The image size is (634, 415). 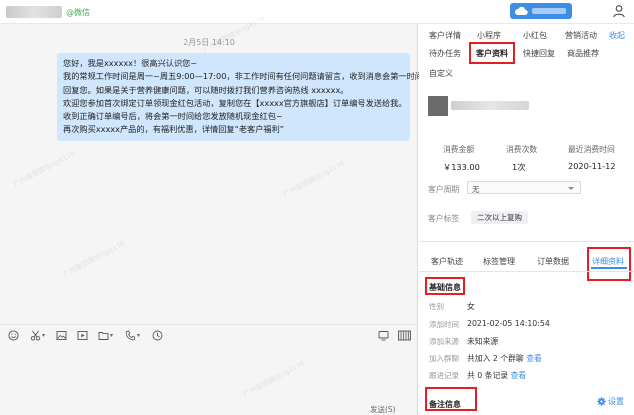 What do you see at coordinates (571, 188) in the screenshot?
I see `chevron-down-icon` at bounding box center [571, 188].